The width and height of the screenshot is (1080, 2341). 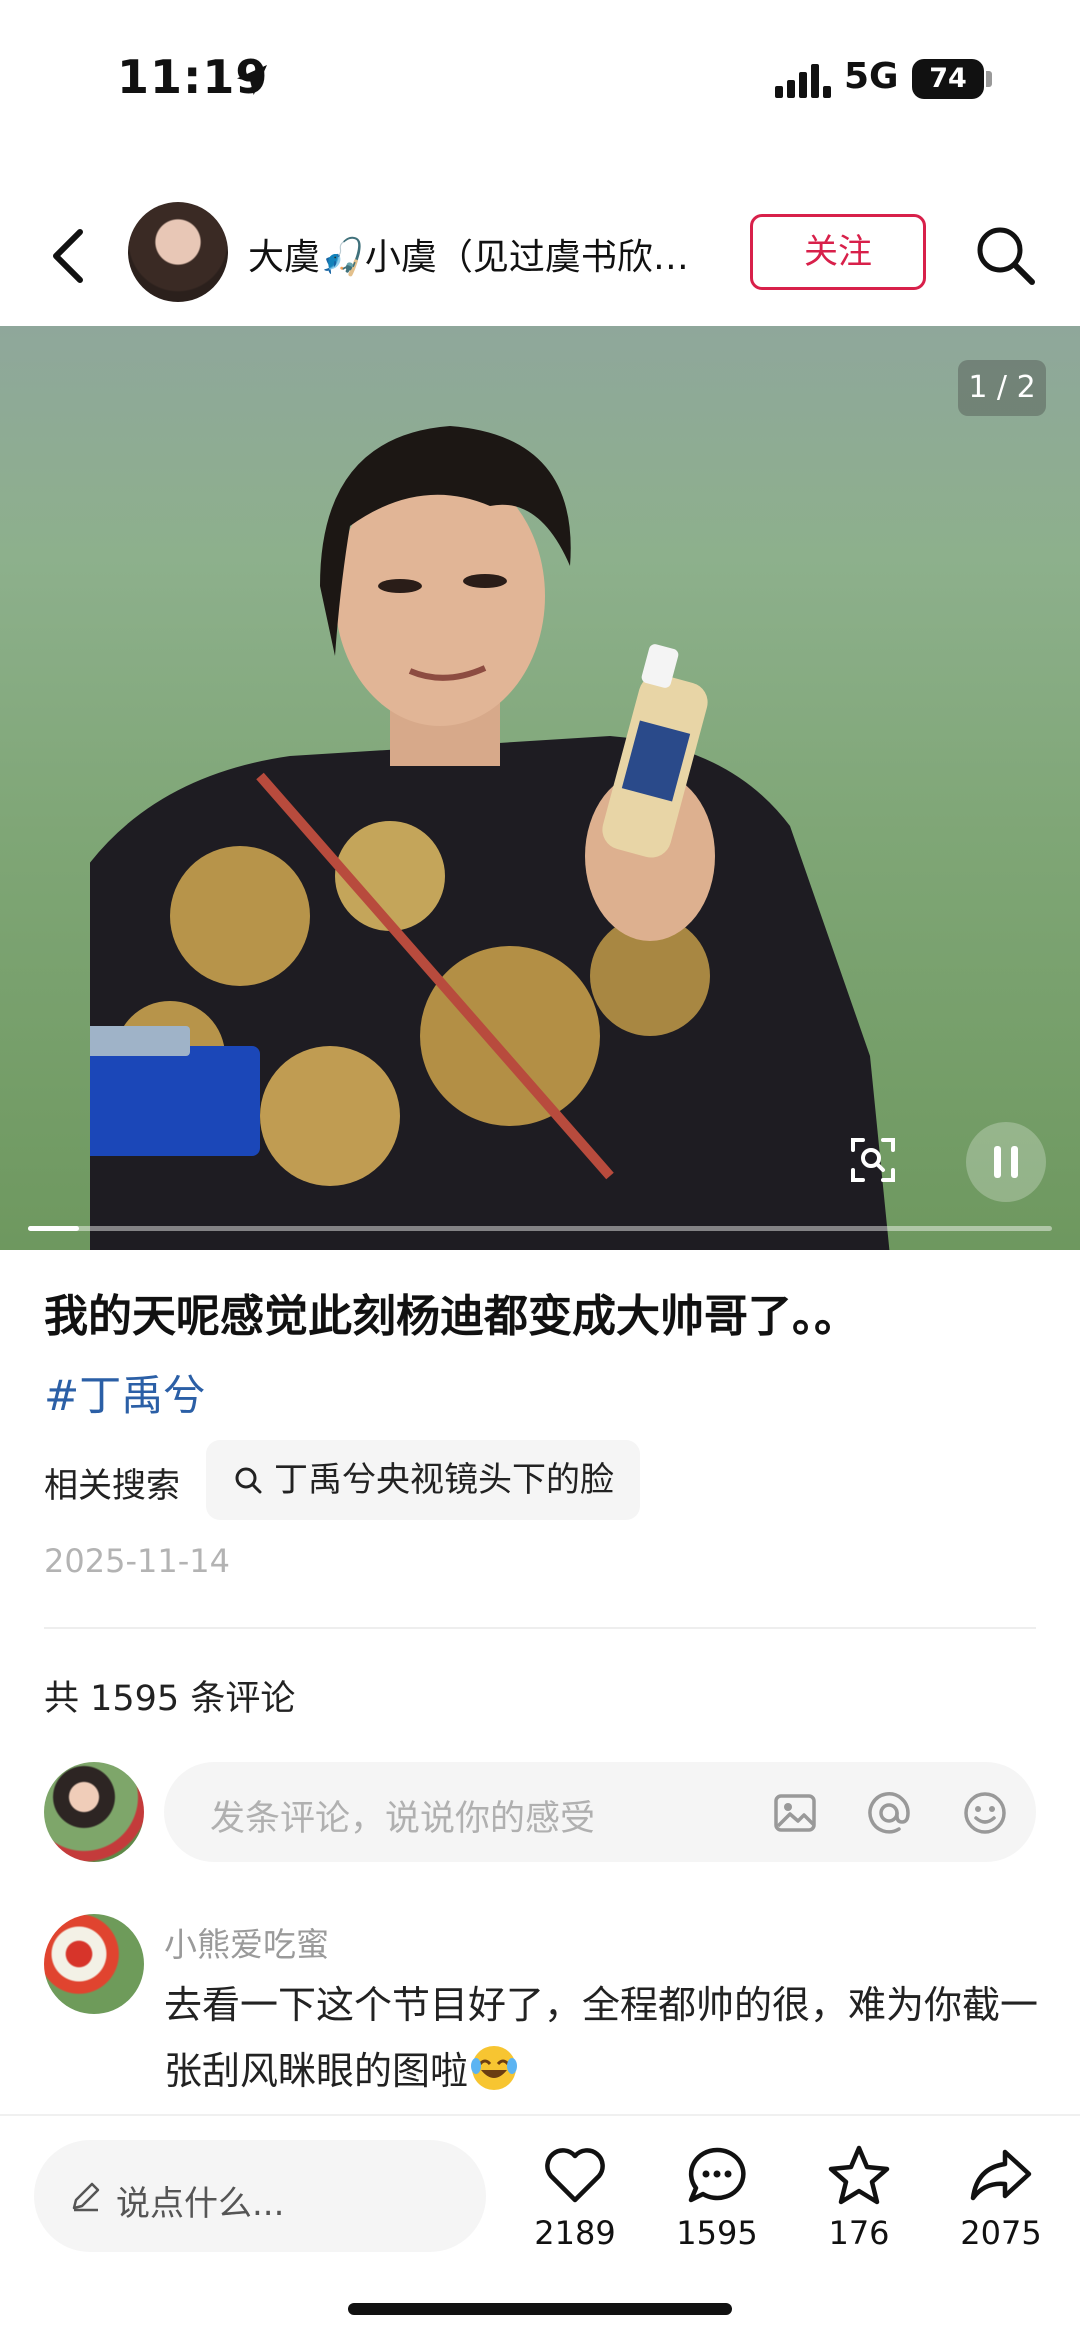 What do you see at coordinates (246, 1942) in the screenshot?
I see `commenter-name: 小熊爱吃蜜` at bounding box center [246, 1942].